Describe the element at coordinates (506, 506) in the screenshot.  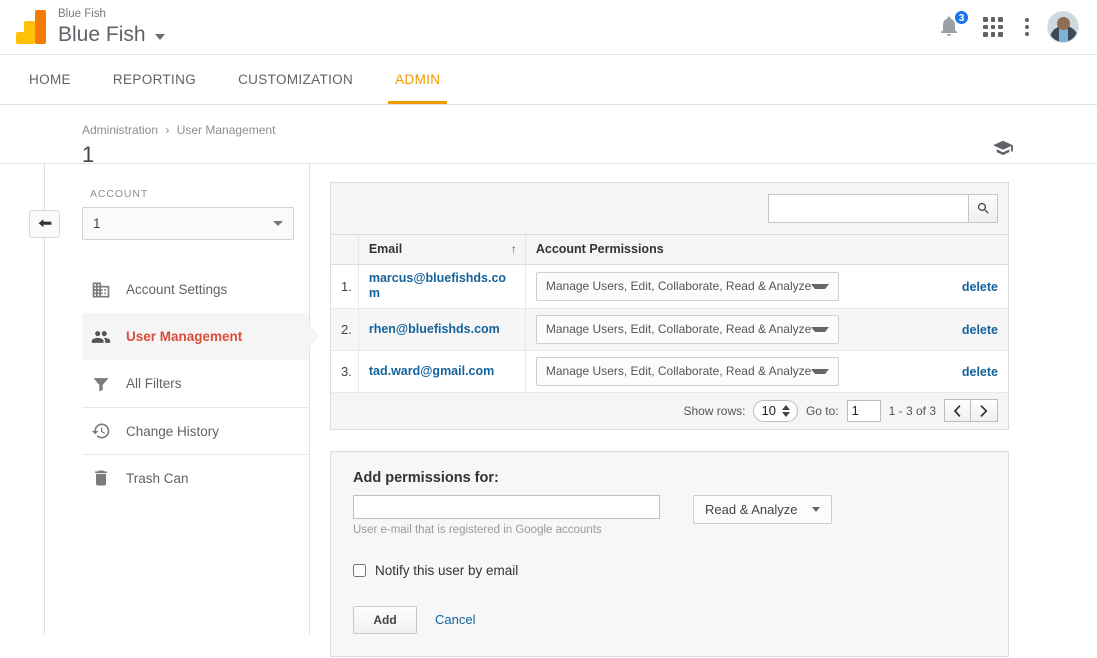
I see `add-email-input` at that location.